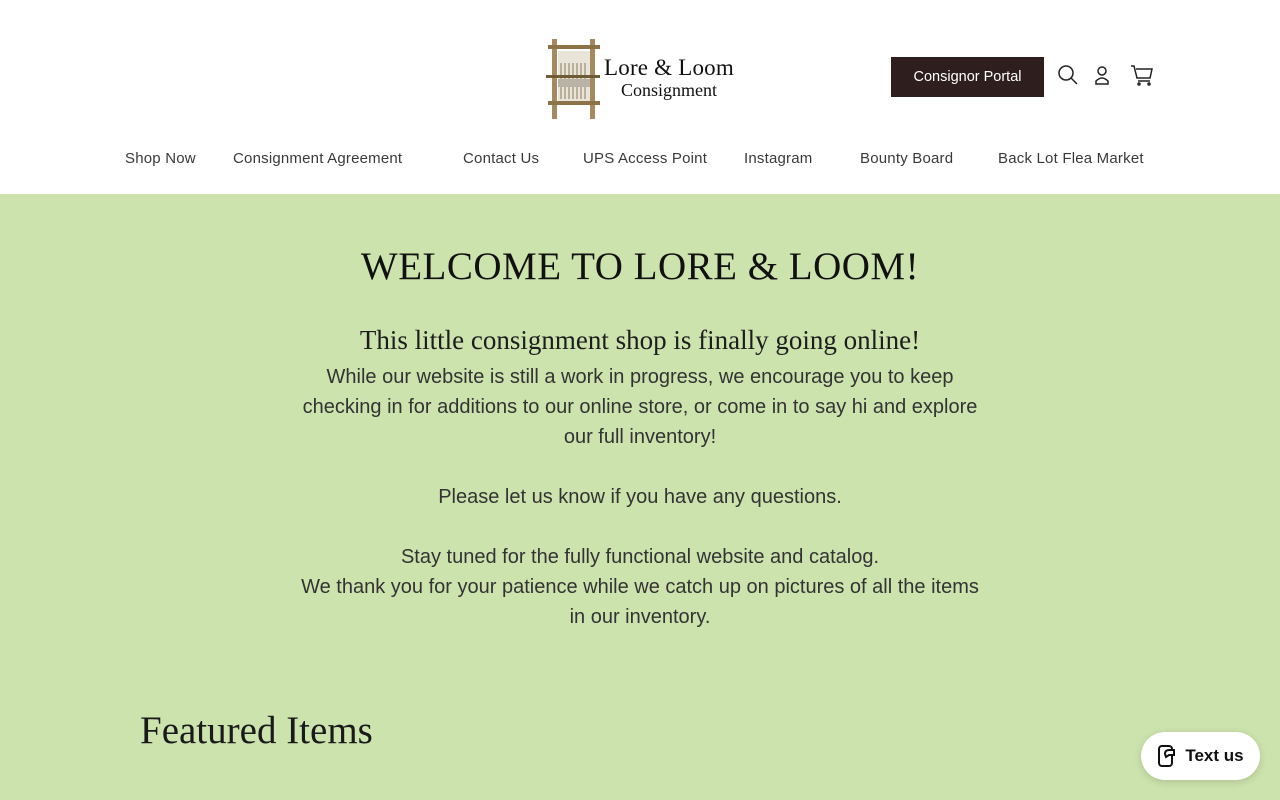 The width and height of the screenshot is (1280, 800). What do you see at coordinates (256, 730) in the screenshot?
I see `featured-items-heading: Featured Items` at bounding box center [256, 730].